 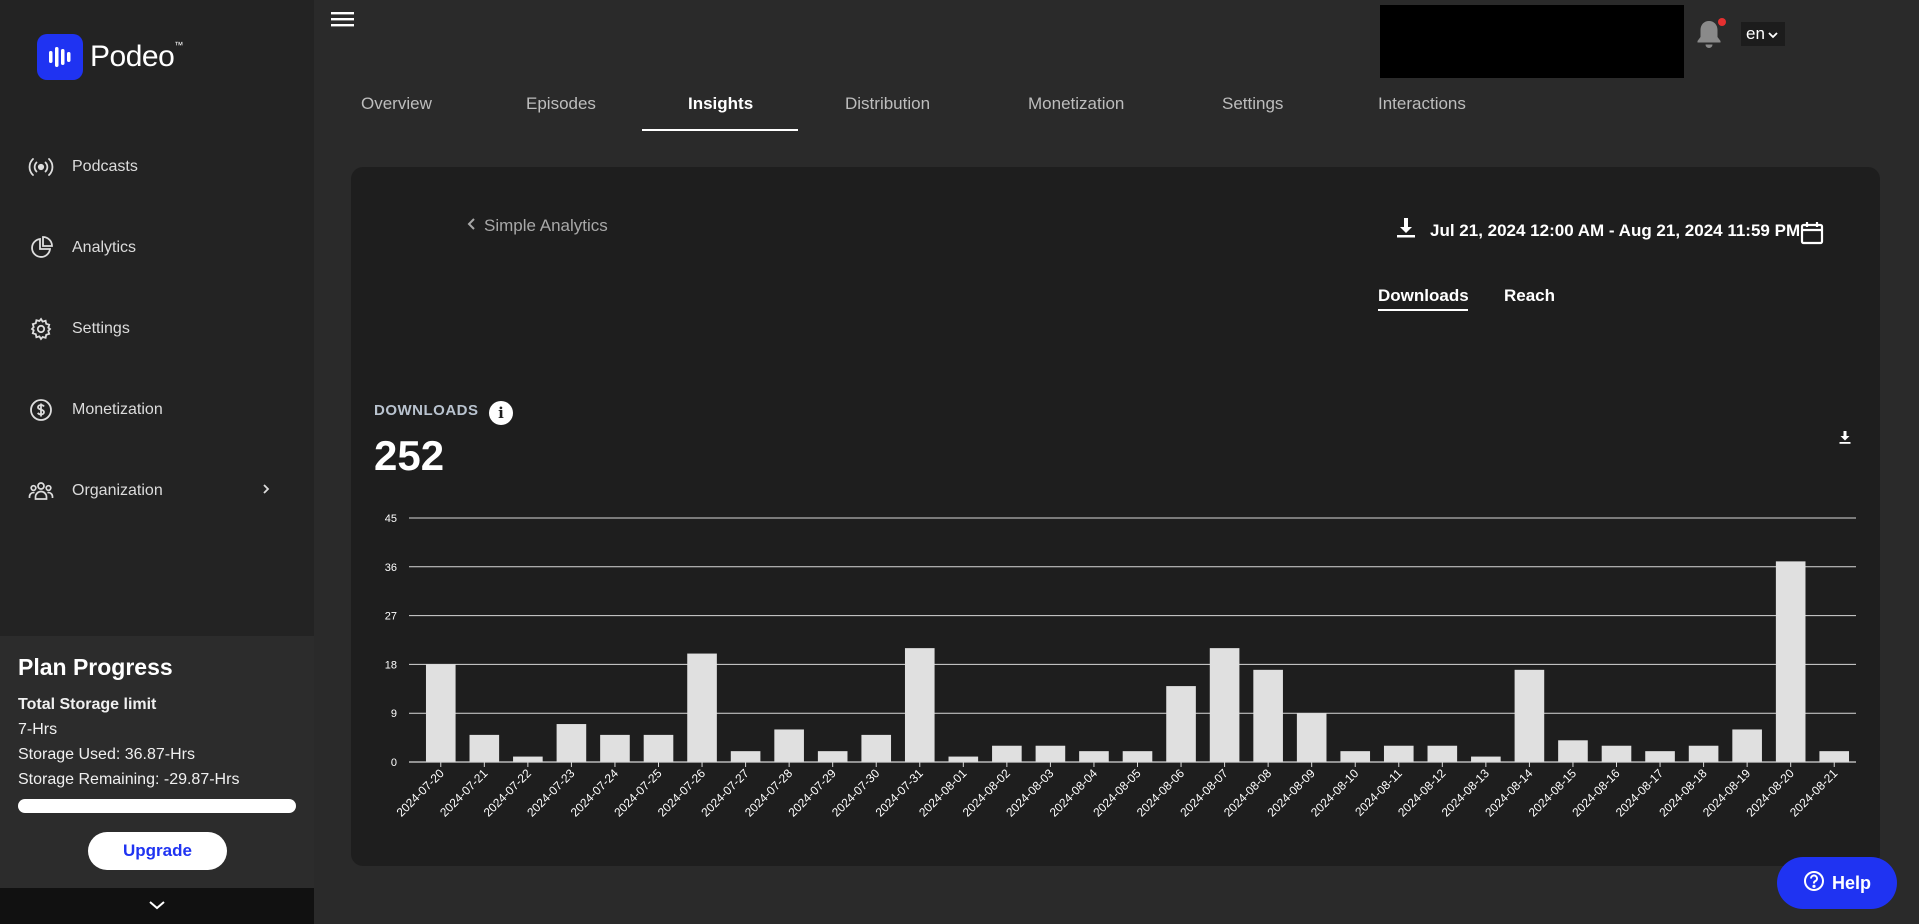 I want to click on pie-chart-icon, so click(x=41, y=248).